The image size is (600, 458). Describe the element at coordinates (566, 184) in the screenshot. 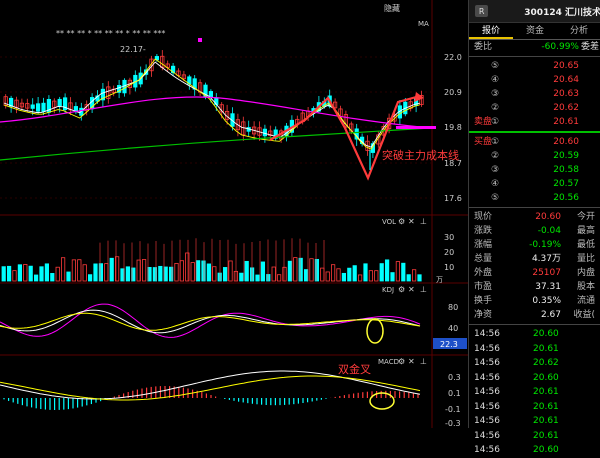

I see `order-price: 20.57` at that location.